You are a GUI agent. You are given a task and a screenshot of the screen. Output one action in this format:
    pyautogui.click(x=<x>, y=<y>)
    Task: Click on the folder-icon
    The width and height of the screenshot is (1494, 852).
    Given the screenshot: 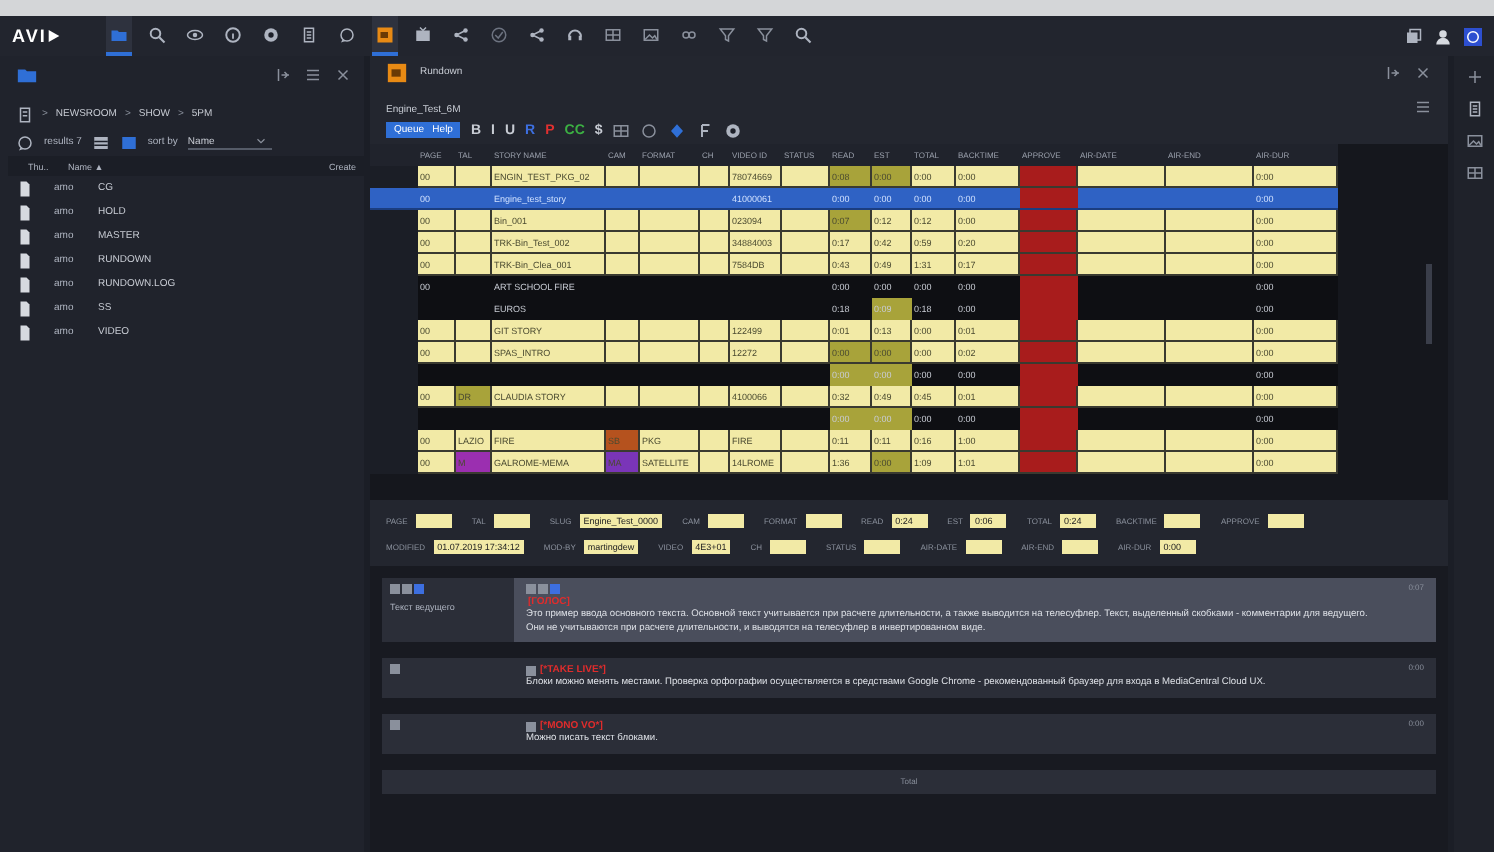 What is the action you would take?
    pyautogui.click(x=119, y=36)
    